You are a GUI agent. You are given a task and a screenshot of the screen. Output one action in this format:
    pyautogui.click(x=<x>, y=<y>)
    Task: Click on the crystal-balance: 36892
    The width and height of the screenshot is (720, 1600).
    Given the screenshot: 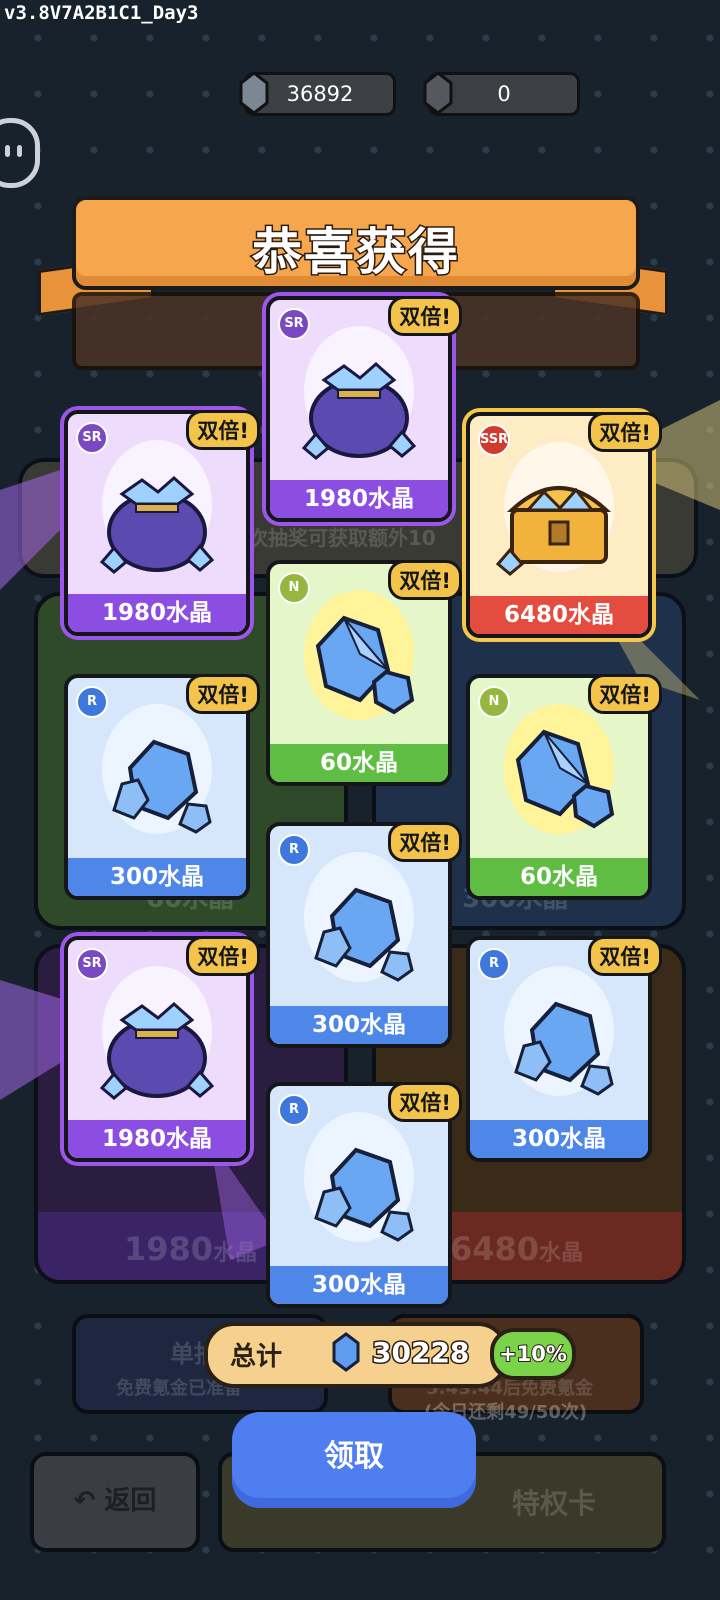 What is the action you would take?
    pyautogui.click(x=317, y=93)
    